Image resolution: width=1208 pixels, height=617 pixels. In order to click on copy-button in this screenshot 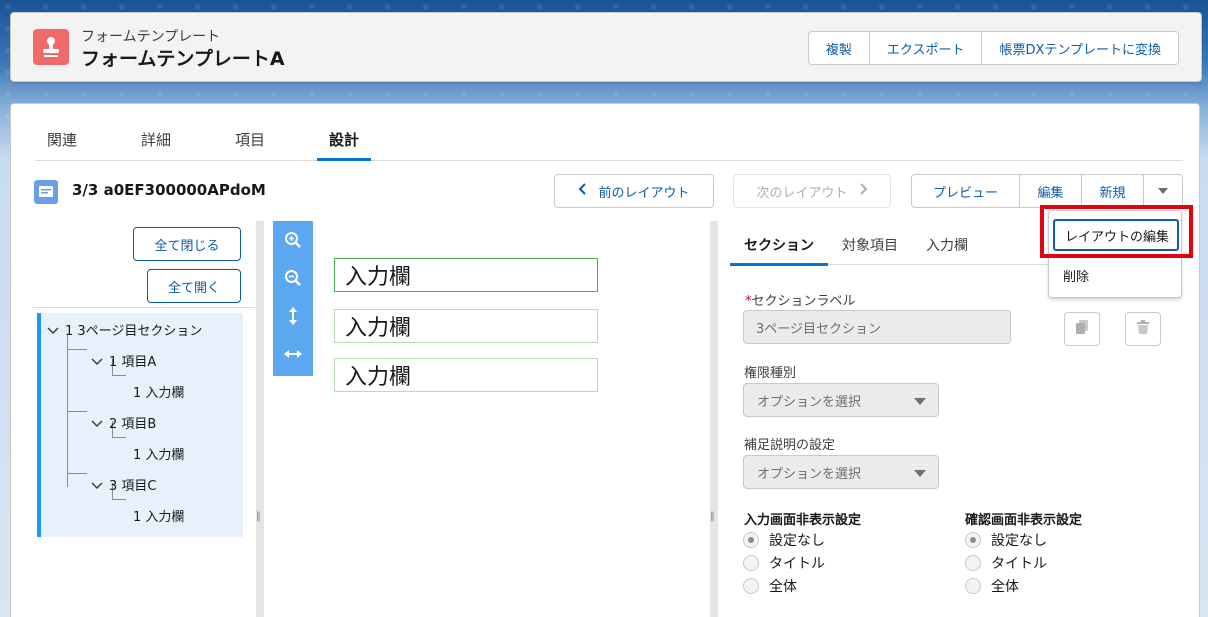, I will do `click(1082, 329)`.